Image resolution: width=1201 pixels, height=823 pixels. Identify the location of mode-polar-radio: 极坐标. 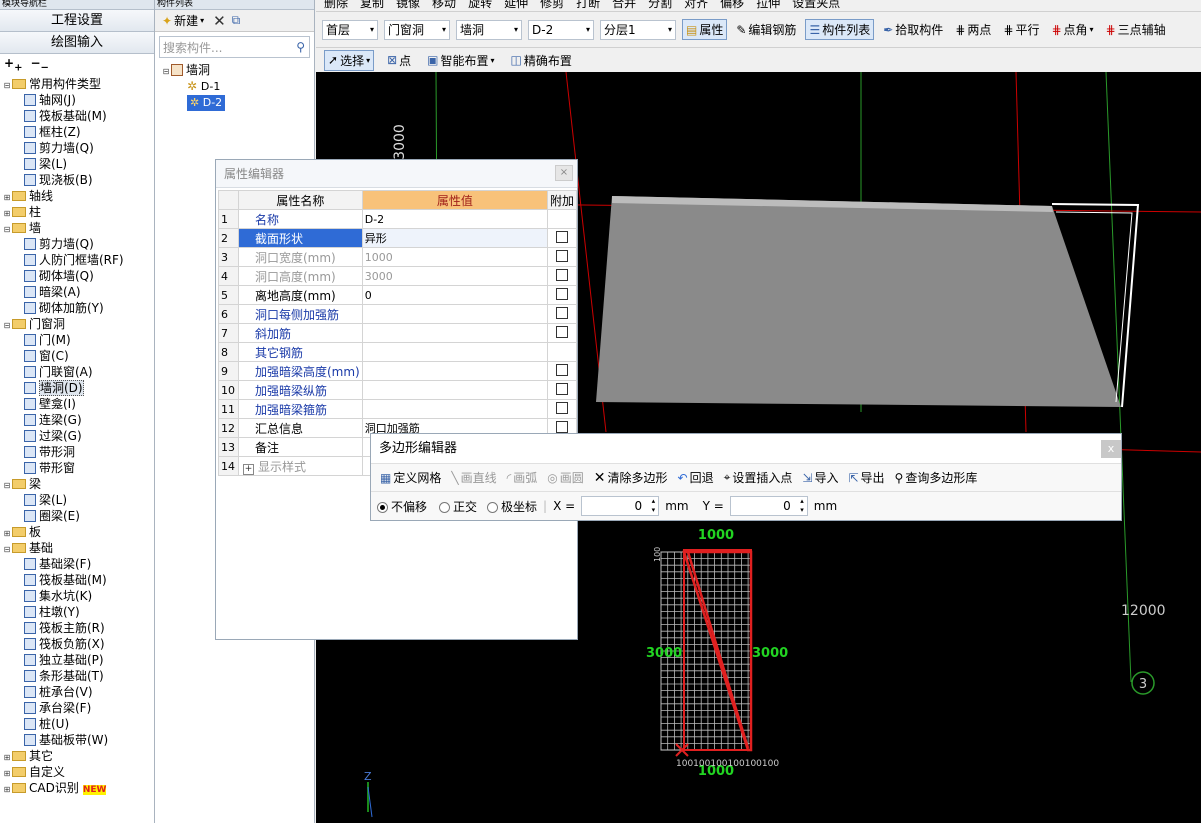
(512, 506).